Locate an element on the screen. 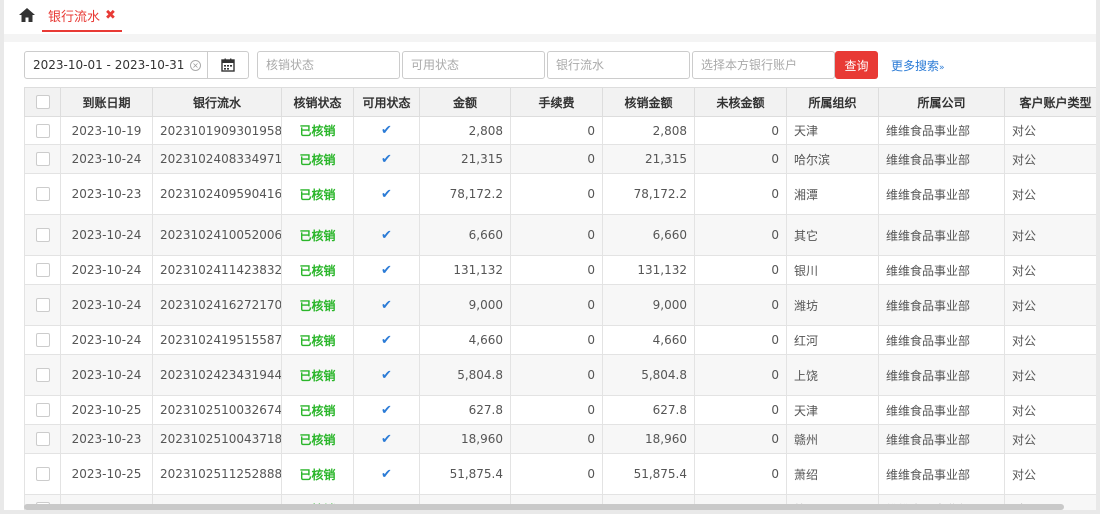 The height and width of the screenshot is (514, 1100). cell-amount: 9,000 is located at coordinates (465, 305).